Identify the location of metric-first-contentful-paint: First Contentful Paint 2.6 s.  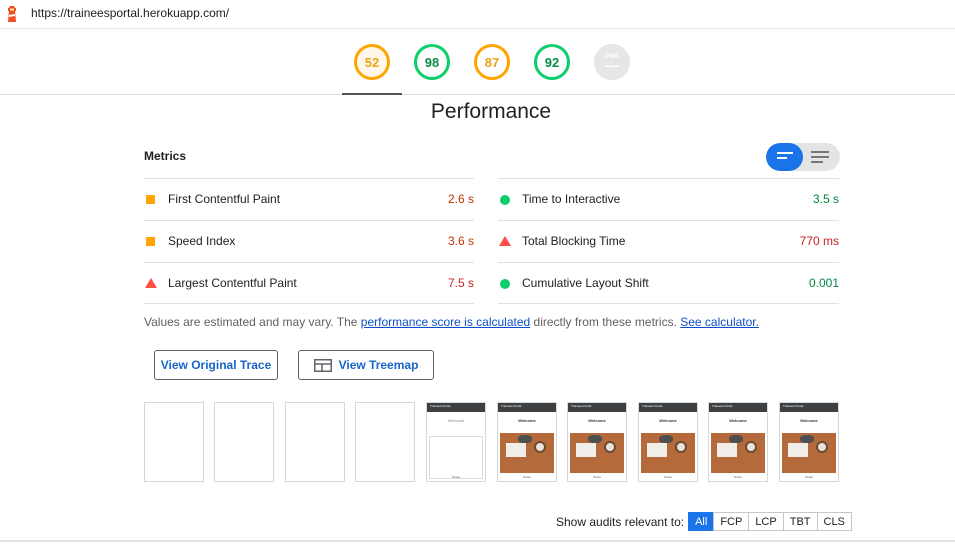
(309, 199).